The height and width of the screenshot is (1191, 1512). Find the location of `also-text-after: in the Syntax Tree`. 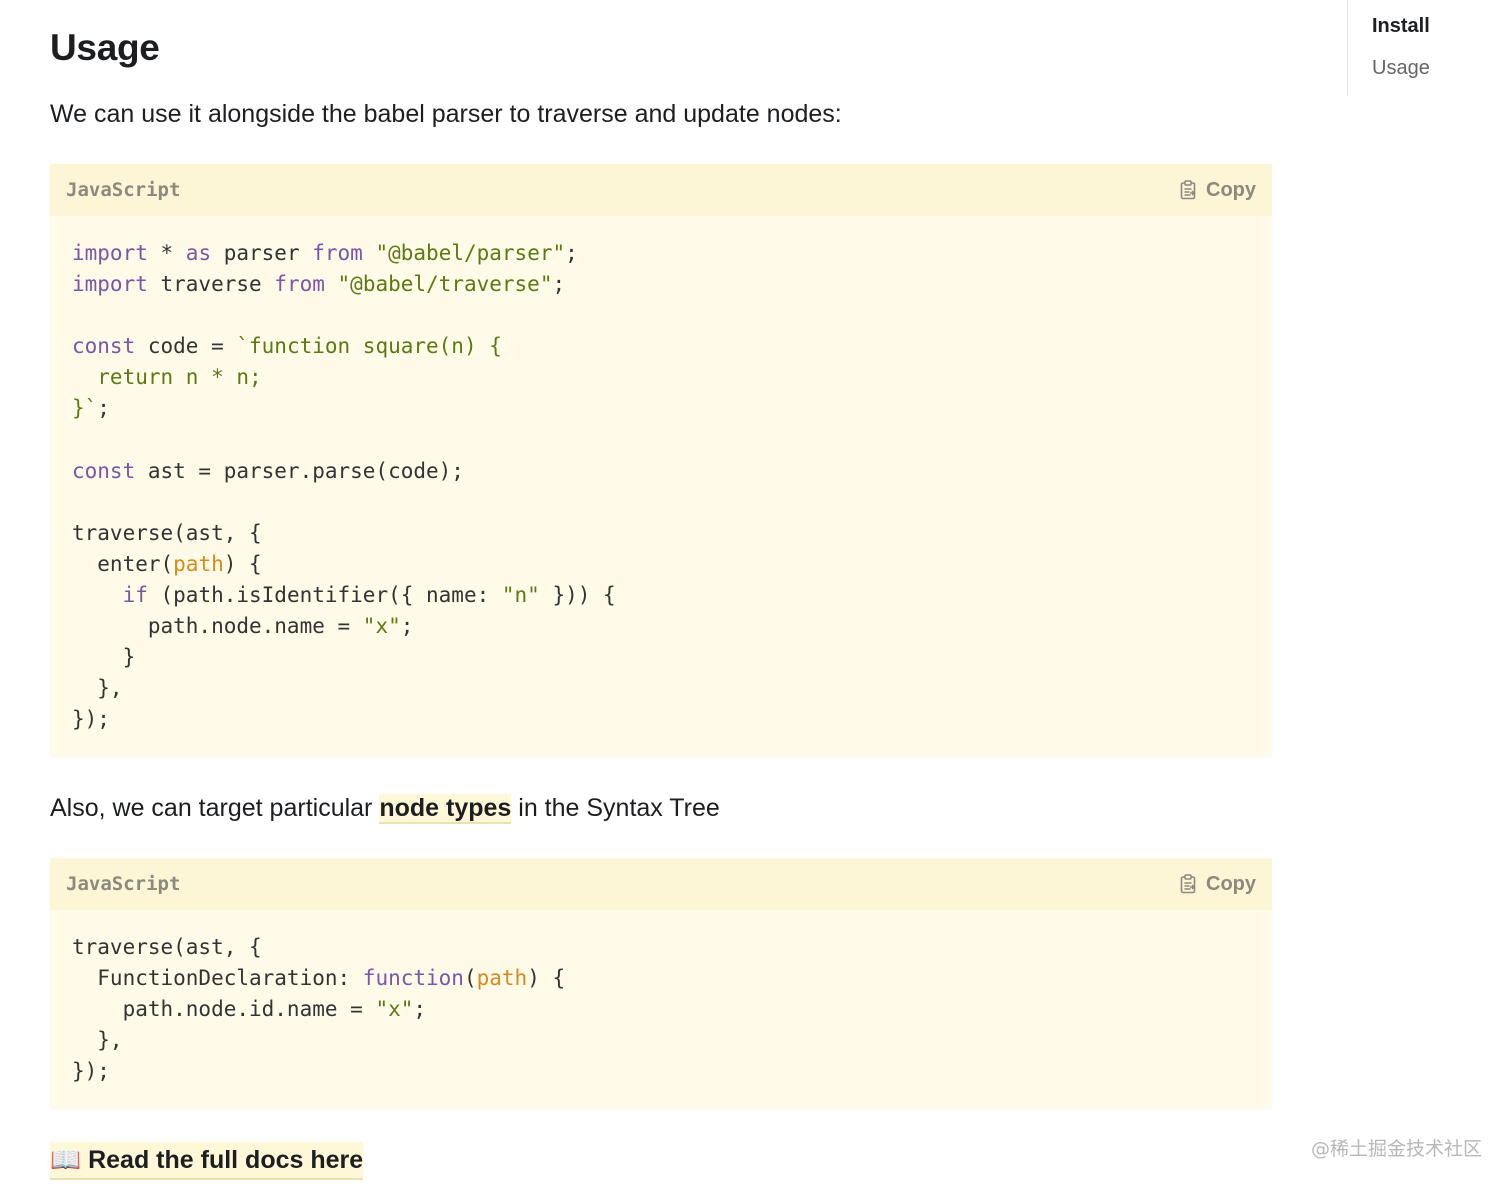

also-text-after: in the Syntax Tree is located at coordinates (615, 808).